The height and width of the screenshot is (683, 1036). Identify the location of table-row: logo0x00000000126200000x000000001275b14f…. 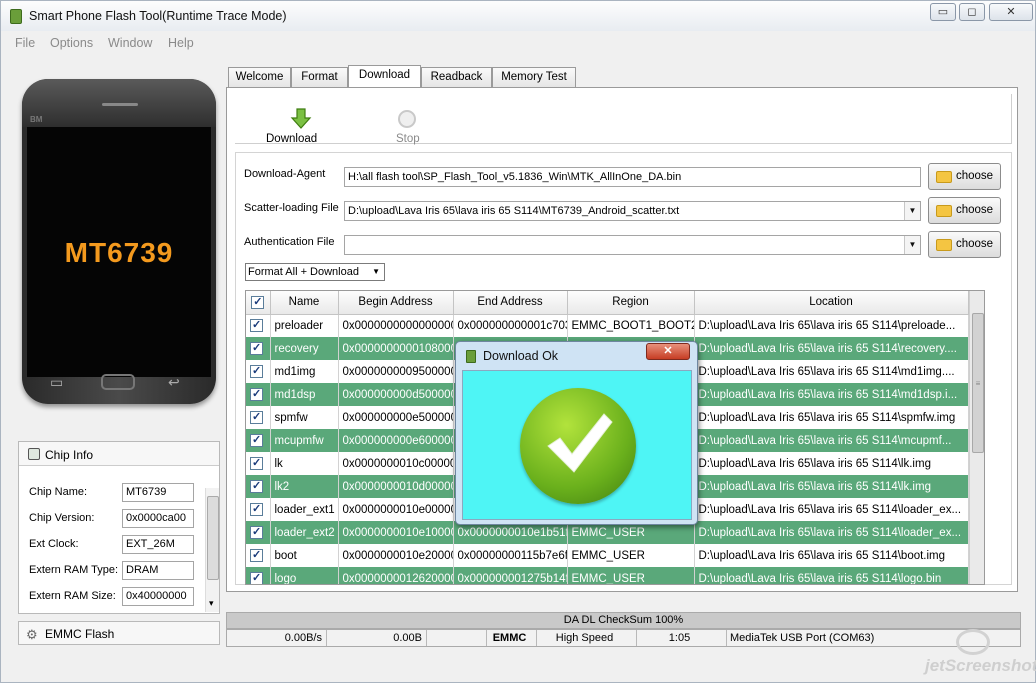
(607, 575).